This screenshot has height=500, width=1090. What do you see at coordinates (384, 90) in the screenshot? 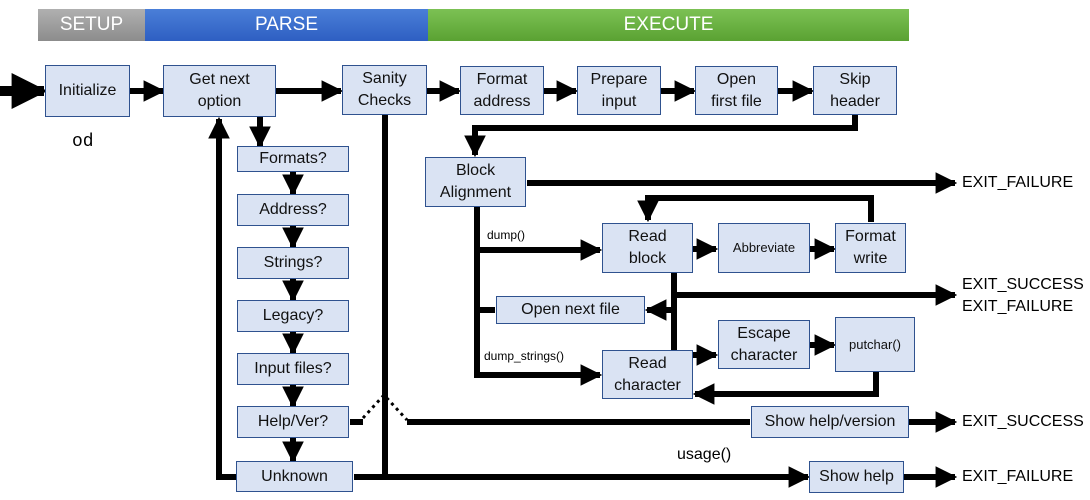
I see `node-sanity-checks: Sanity Checks` at bounding box center [384, 90].